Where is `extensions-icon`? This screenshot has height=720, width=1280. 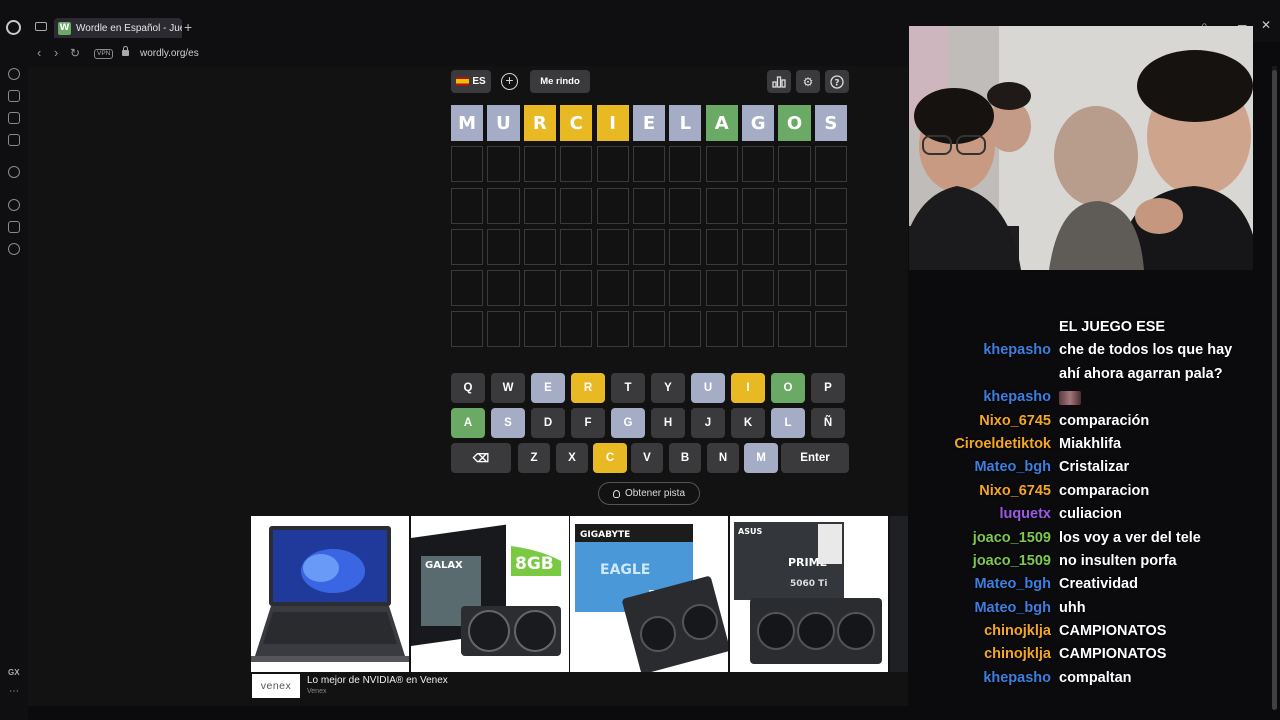 extensions-icon is located at coordinates (14, 227).